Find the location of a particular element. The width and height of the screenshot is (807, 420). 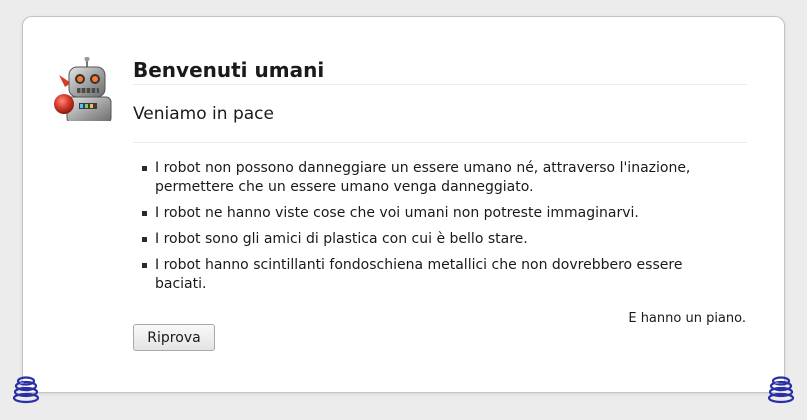

footer-note: E hanno un piano. is located at coordinates (687, 318).